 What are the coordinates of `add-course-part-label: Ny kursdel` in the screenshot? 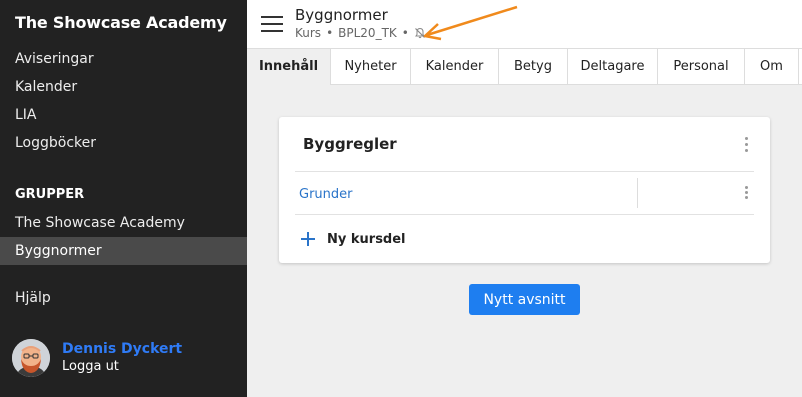 It's located at (366, 239).